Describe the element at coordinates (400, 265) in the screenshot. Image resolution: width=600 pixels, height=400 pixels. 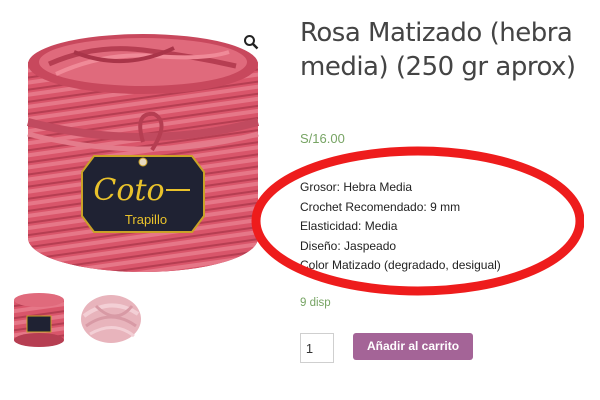
I see `detail-color: Color Matizado (degradado, desigual)` at that location.